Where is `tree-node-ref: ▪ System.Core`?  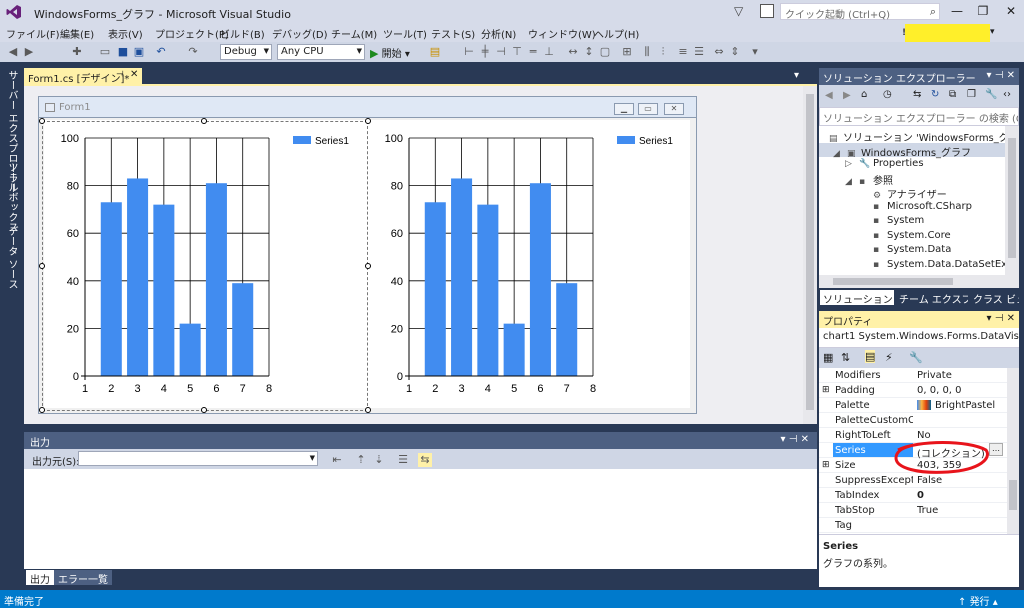
tree-node-ref: ▪ System.Core is located at coordinates (912, 235).